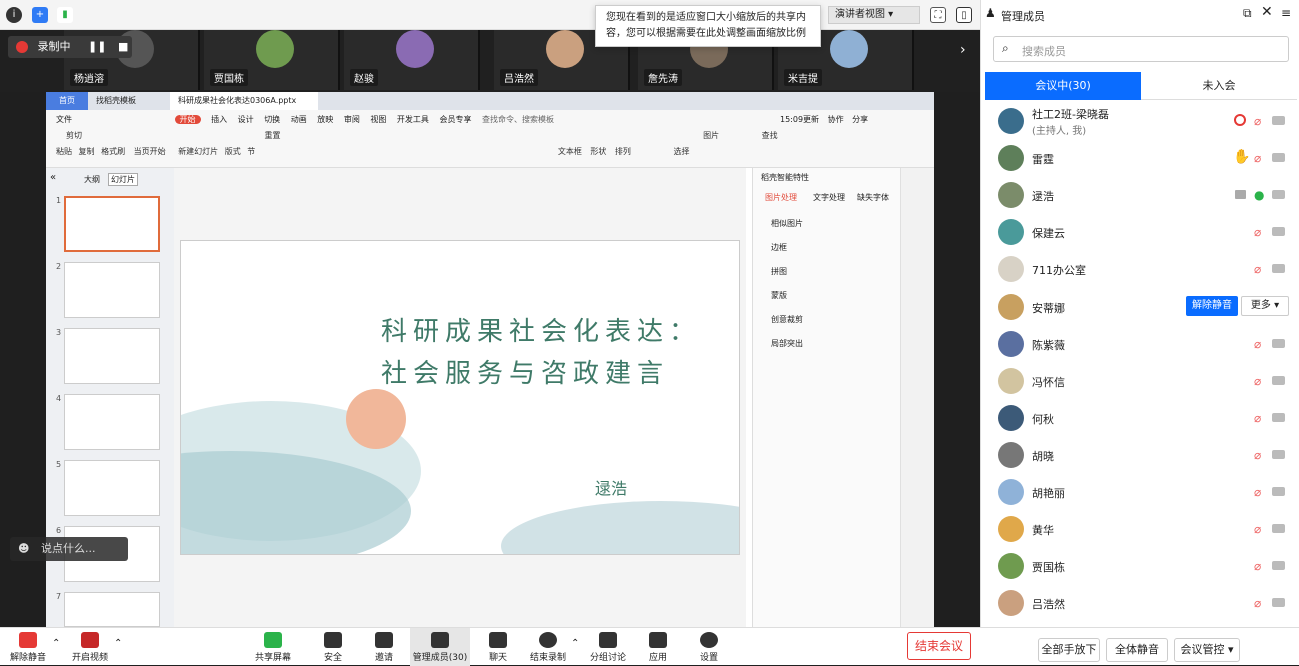 Image resolution: width=1299 pixels, height=666 pixels. I want to click on pane-item: 边框, so click(779, 247).